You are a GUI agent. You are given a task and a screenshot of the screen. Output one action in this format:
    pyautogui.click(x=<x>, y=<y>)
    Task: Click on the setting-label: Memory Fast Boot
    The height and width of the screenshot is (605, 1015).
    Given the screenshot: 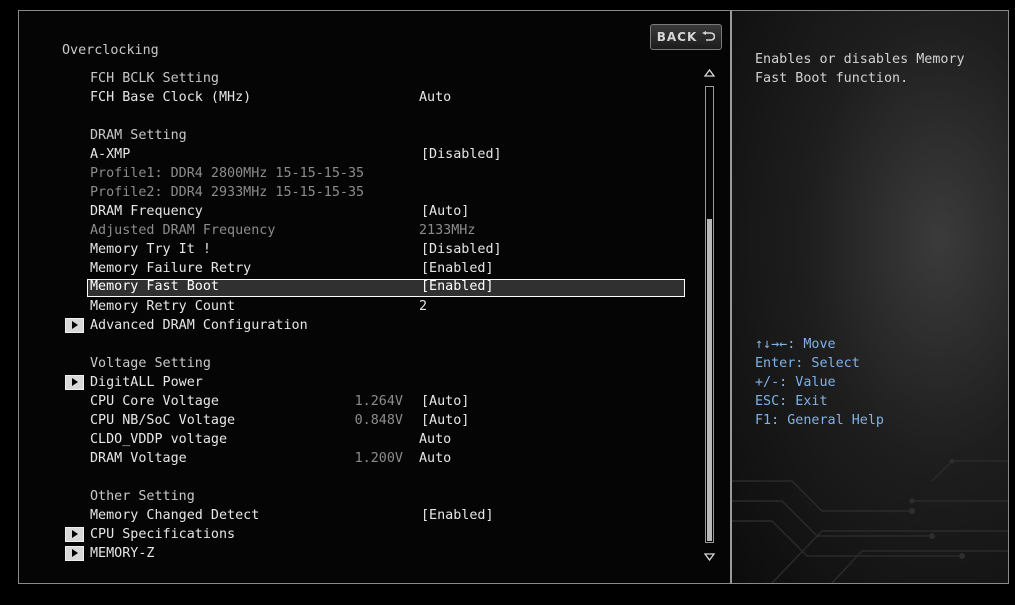 What is the action you would take?
    pyautogui.click(x=154, y=286)
    